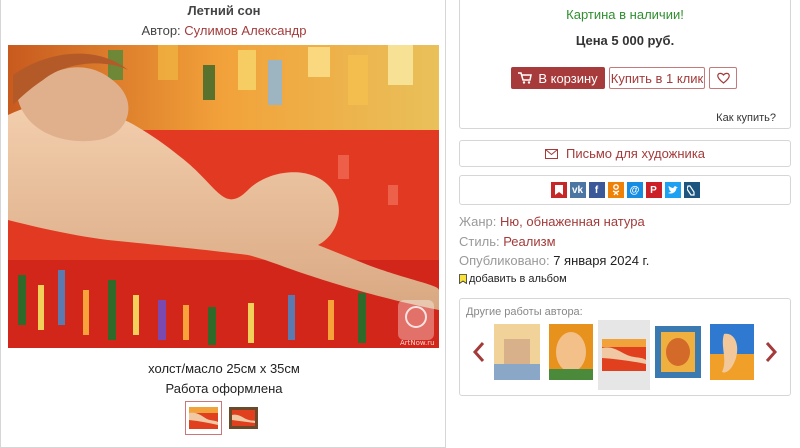  Describe the element at coordinates (479, 352) in the screenshot. I see `chevron-left-icon` at that location.